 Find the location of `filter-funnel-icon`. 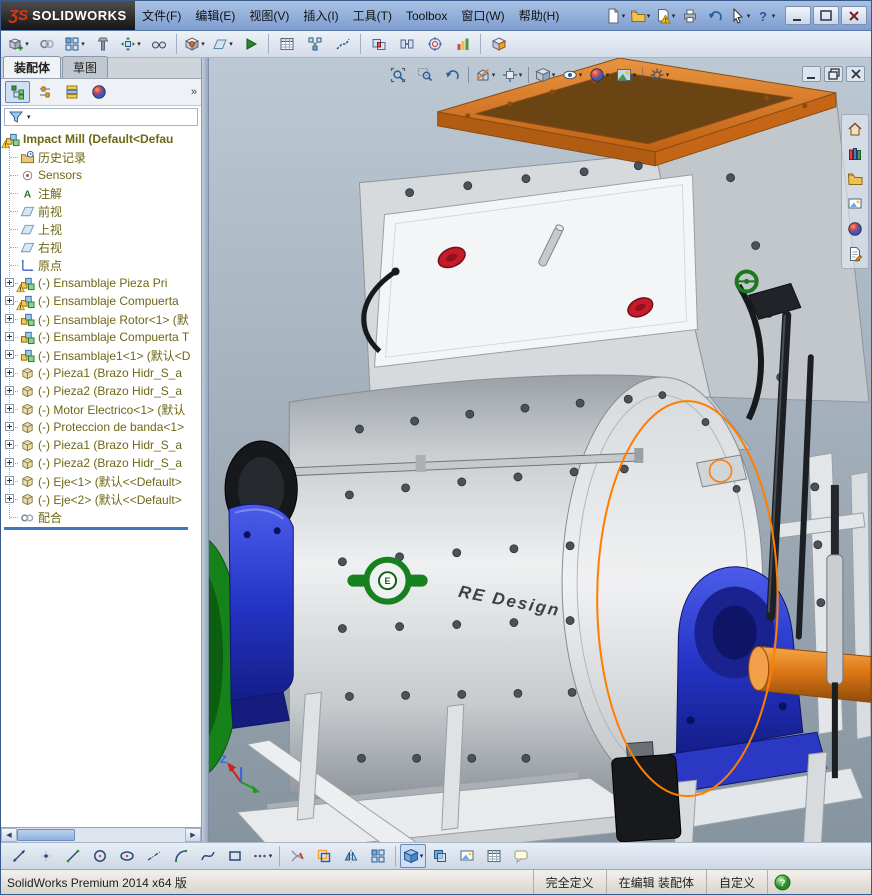

filter-funnel-icon is located at coordinates (16, 117).